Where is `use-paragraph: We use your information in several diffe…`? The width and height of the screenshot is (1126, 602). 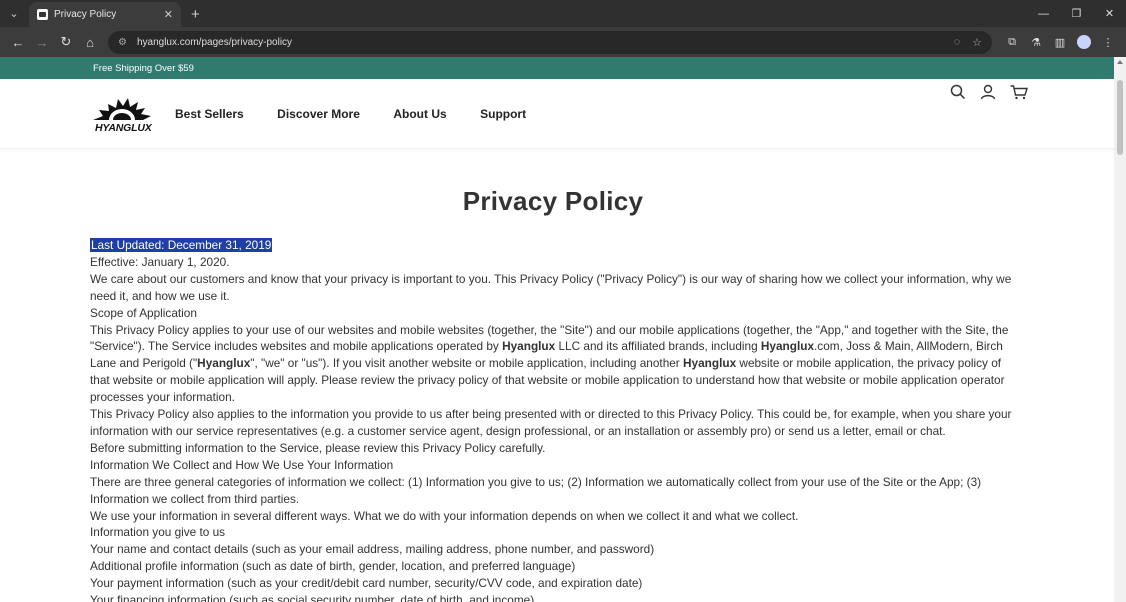 use-paragraph: We use your information in several diffe… is located at coordinates (444, 515).